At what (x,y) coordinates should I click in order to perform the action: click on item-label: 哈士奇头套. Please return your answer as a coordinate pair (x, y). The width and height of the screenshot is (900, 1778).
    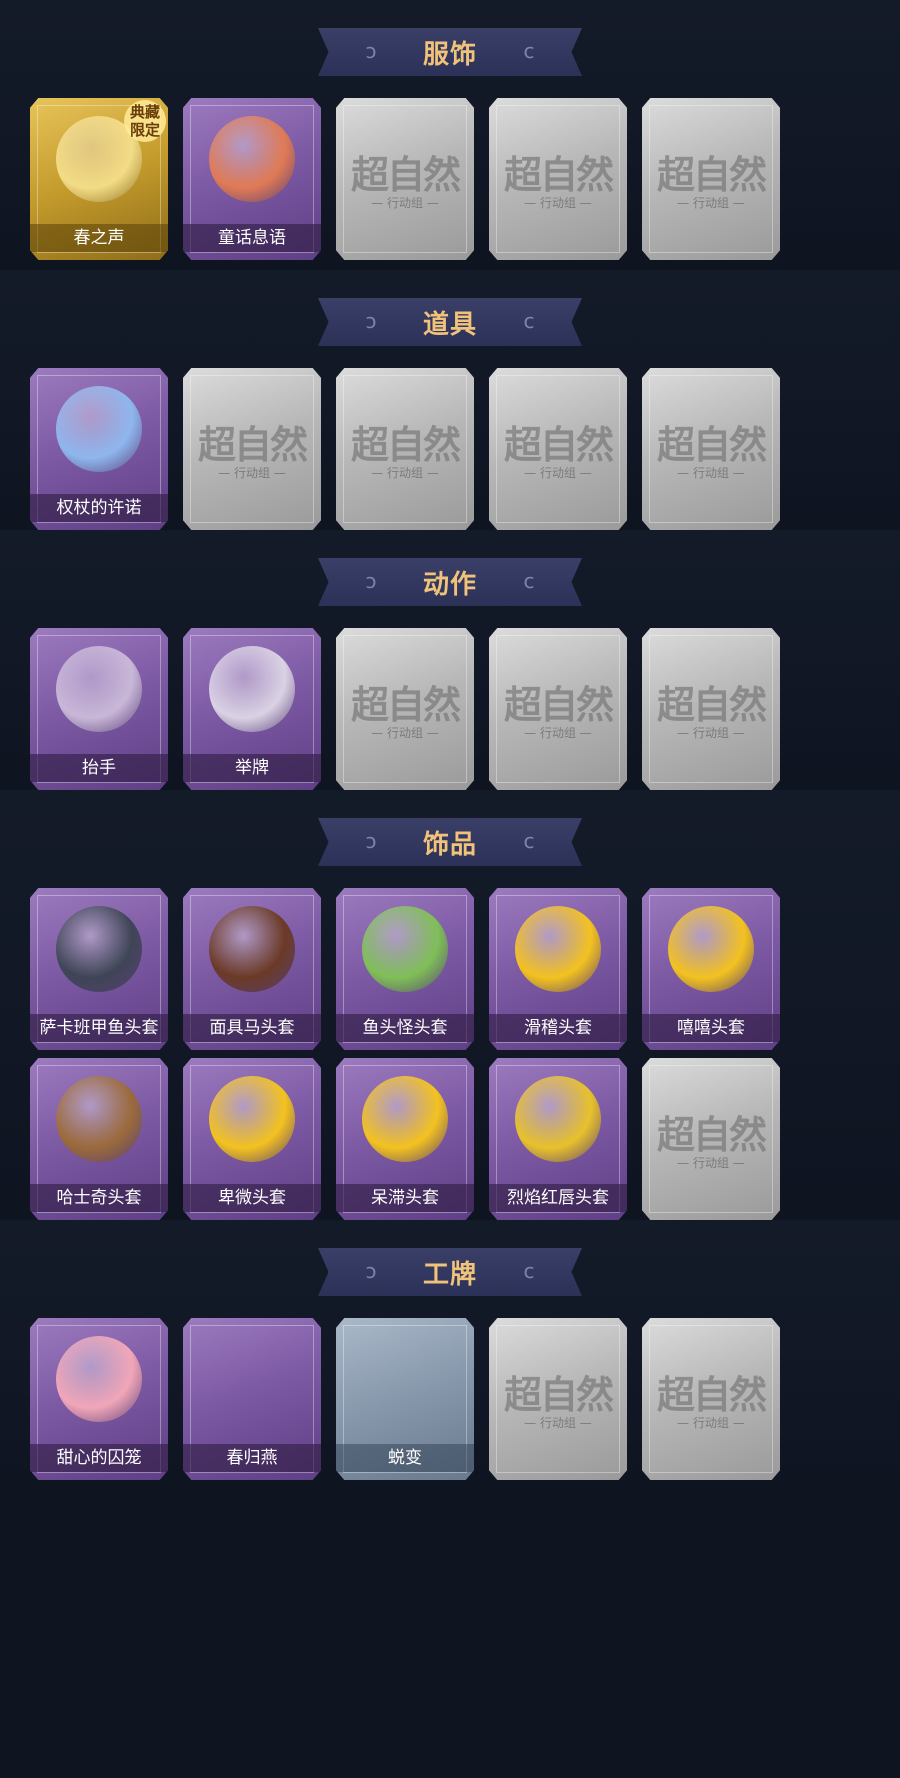
    Looking at the image, I should click on (99, 1198).